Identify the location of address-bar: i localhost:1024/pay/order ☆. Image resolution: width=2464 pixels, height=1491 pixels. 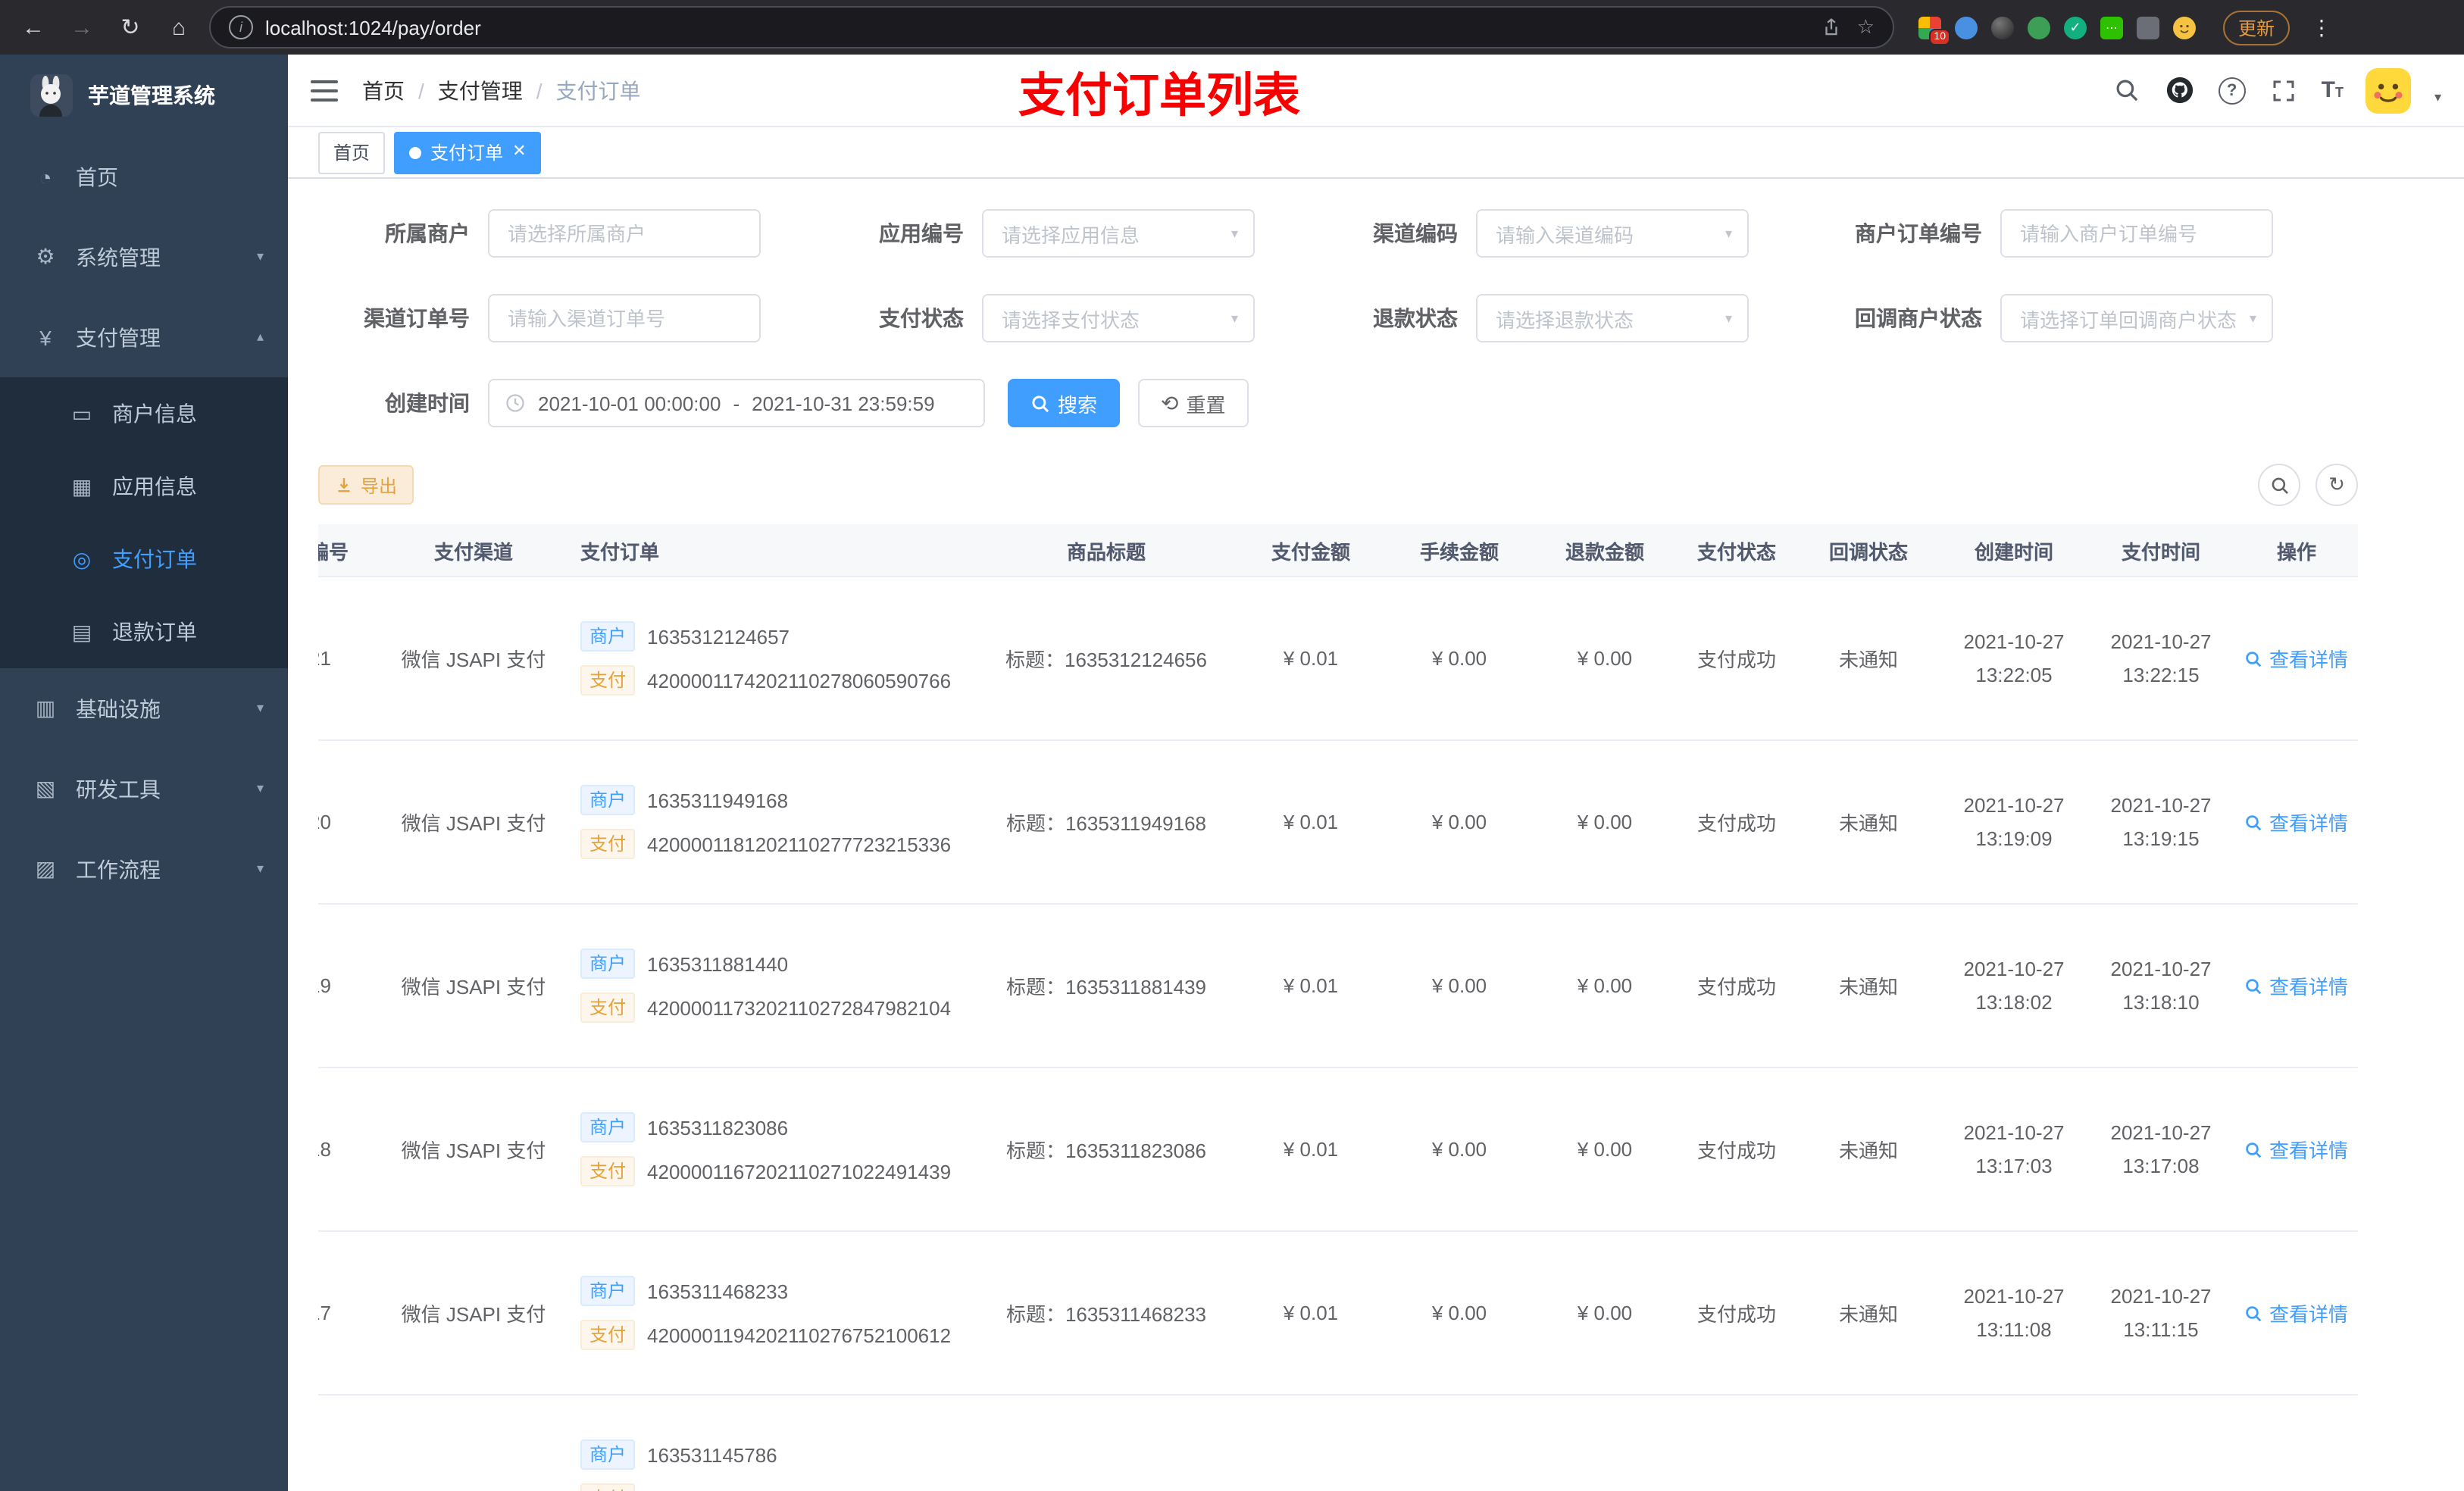
(1051, 27).